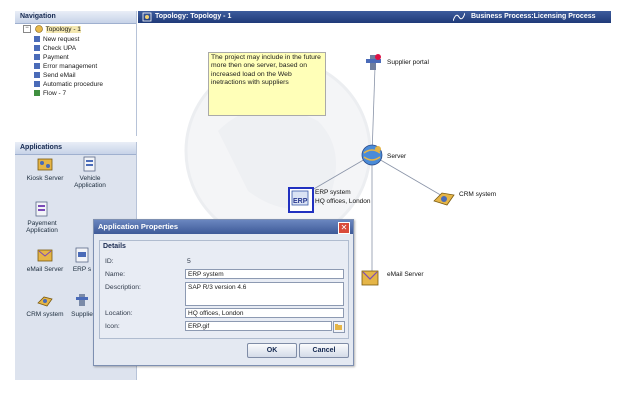 The width and height of the screenshot is (634, 397). I want to click on description-field: SAP R/3 version 4.6, so click(264, 294).